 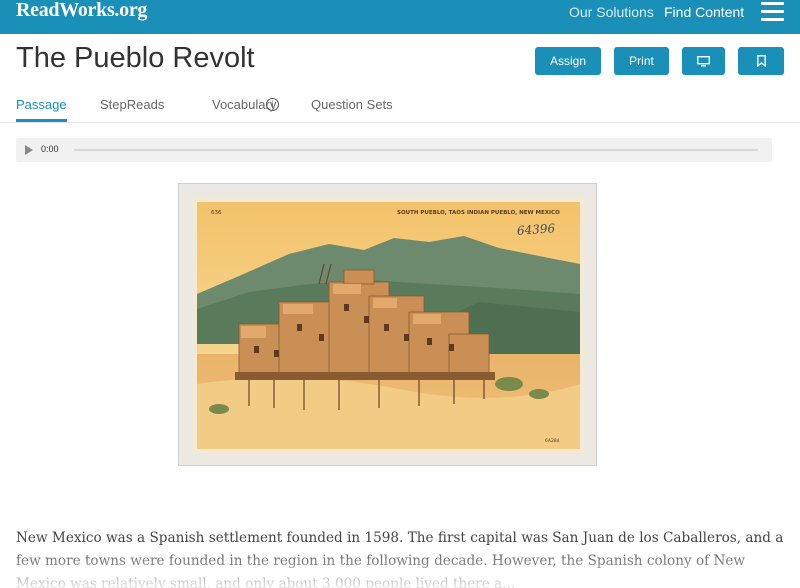 What do you see at coordinates (216, 213) in the screenshot?
I see `card-number: 636` at bounding box center [216, 213].